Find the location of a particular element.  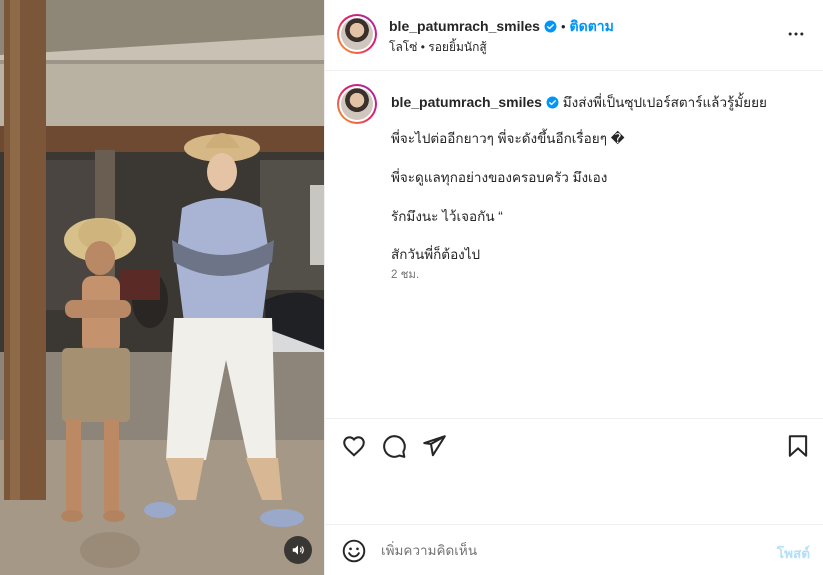

header-subline: โลโซ่ • รอยยิ้มนักสู้ is located at coordinates (438, 47).